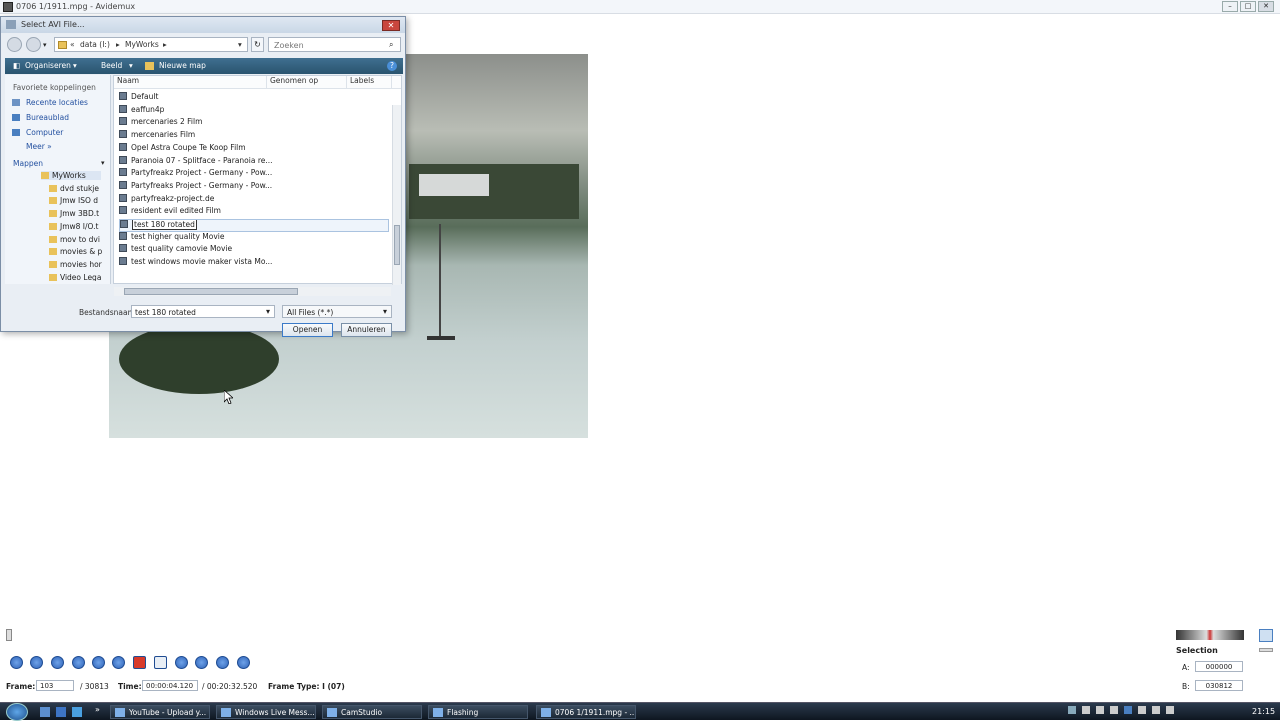 The height and width of the screenshot is (721, 1280). Describe the element at coordinates (17, 712) in the screenshot. I see `start-button` at that location.